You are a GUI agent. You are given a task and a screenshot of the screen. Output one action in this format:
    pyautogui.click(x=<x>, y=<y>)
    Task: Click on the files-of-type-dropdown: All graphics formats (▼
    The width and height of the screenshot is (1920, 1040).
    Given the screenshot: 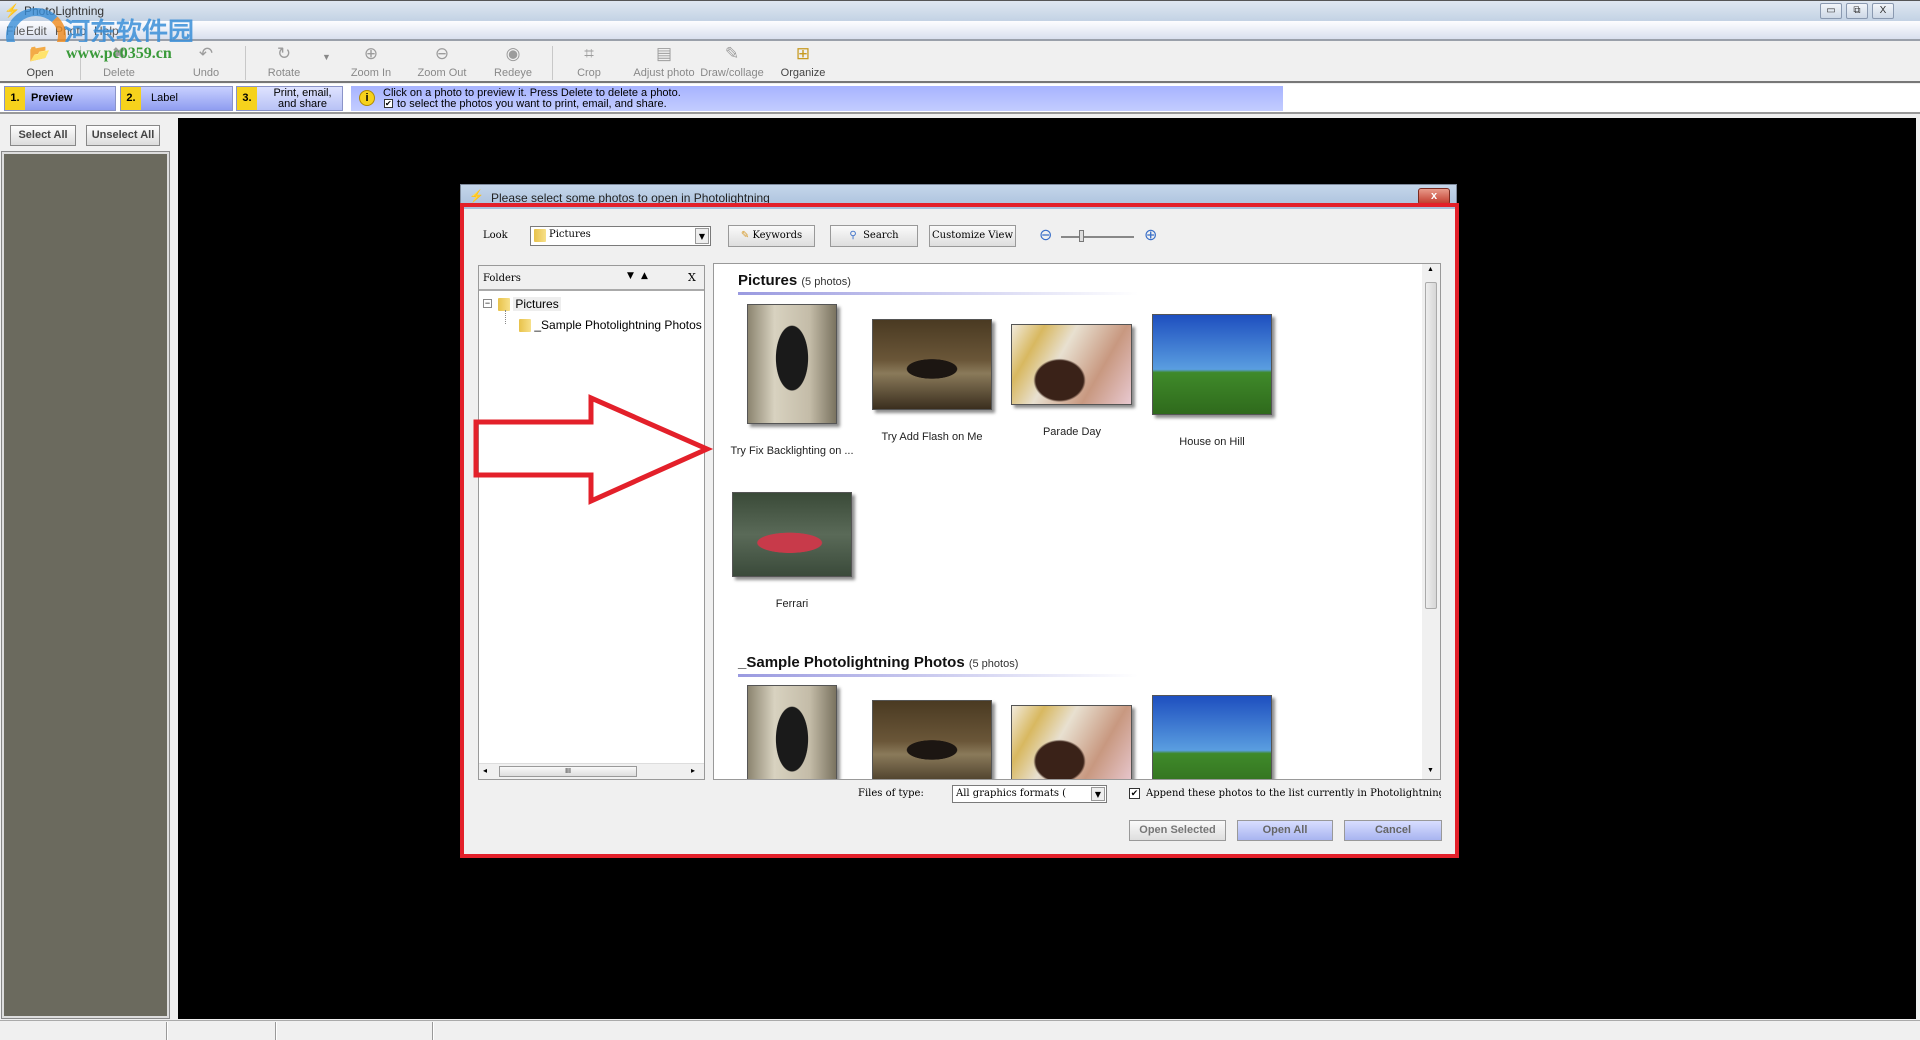 What is the action you would take?
    pyautogui.click(x=1029, y=794)
    